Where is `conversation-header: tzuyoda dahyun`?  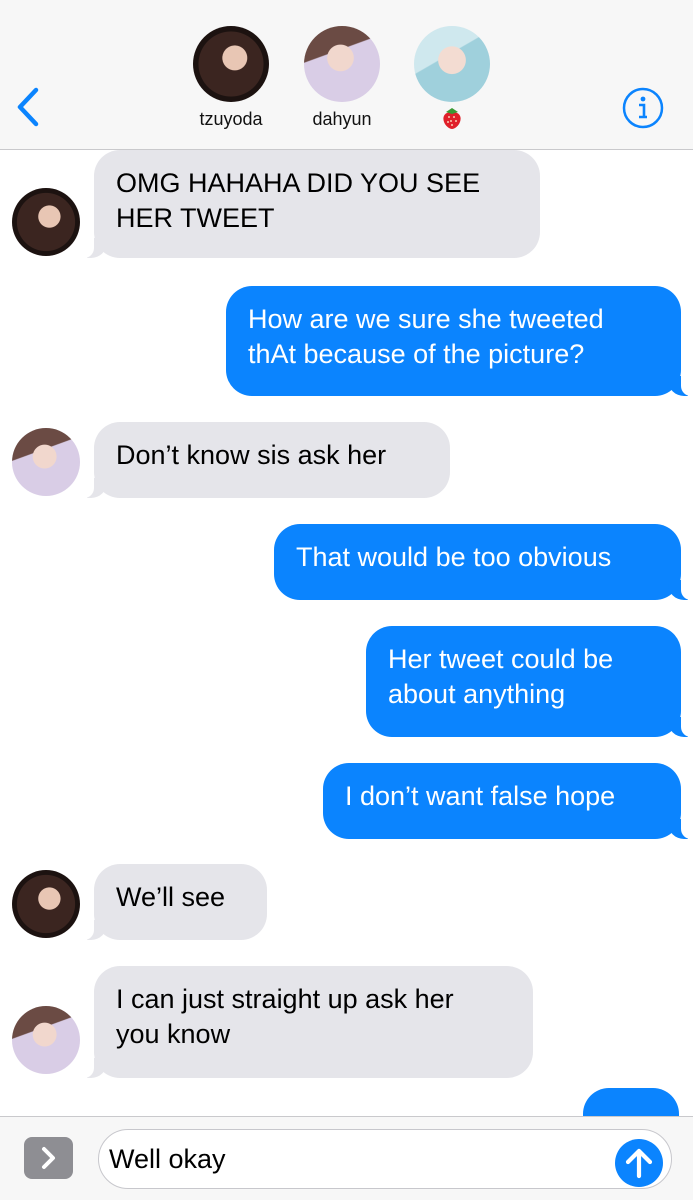
conversation-header: tzuyoda dahyun is located at coordinates (346, 75).